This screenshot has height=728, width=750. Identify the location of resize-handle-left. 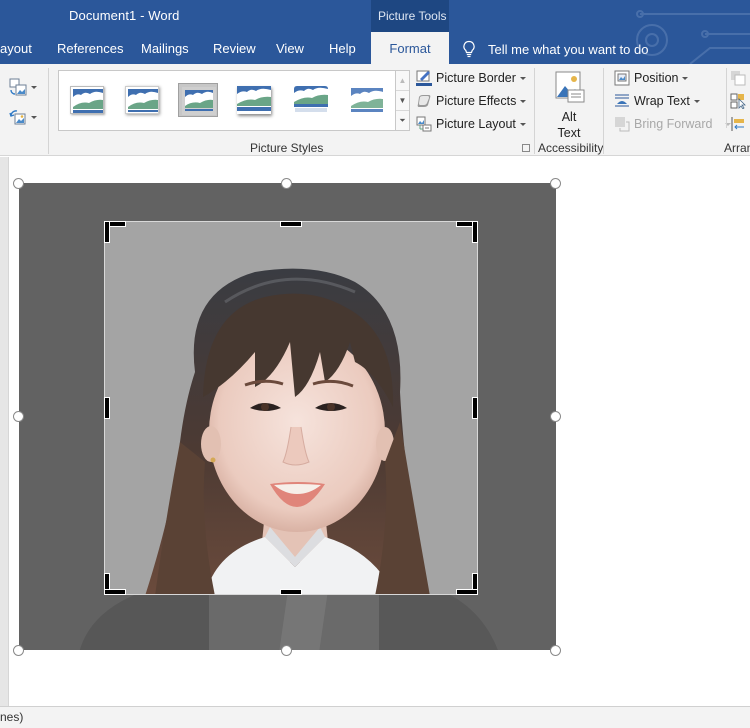
(18, 416).